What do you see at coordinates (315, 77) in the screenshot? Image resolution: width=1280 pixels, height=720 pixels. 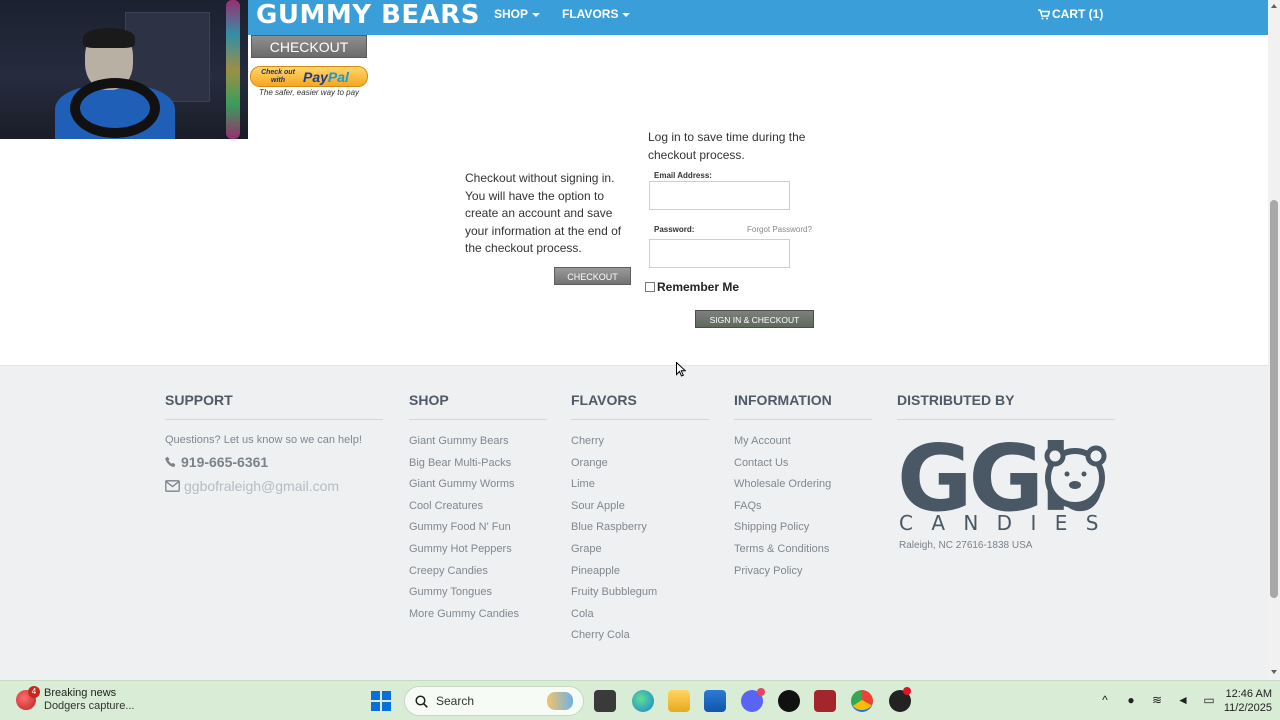 I see `paypal-logo-pay: Pay` at bounding box center [315, 77].